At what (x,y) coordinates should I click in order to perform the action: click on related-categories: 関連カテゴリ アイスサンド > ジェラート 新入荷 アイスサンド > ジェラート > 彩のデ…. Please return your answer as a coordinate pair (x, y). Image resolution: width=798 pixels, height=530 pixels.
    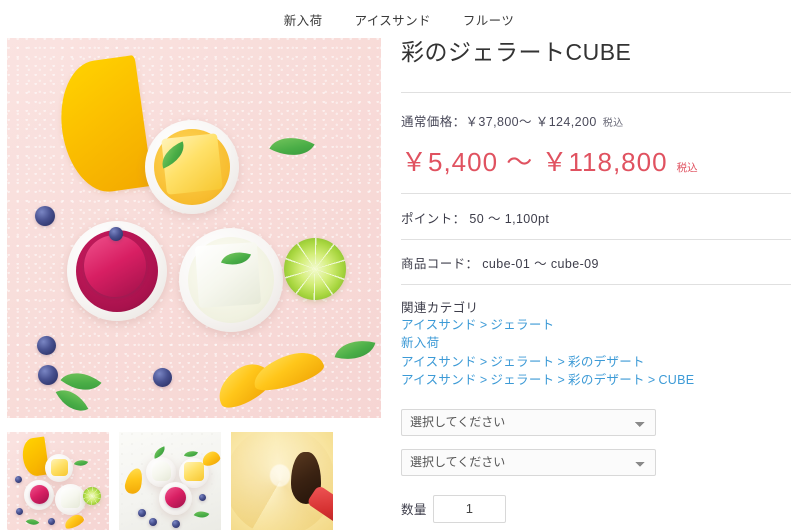
    Looking at the image, I should click on (596, 343).